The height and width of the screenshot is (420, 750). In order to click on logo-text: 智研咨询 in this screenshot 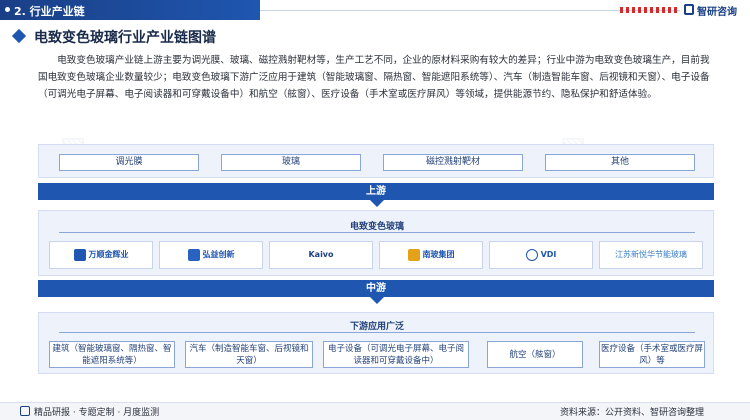, I will do `click(717, 12)`.